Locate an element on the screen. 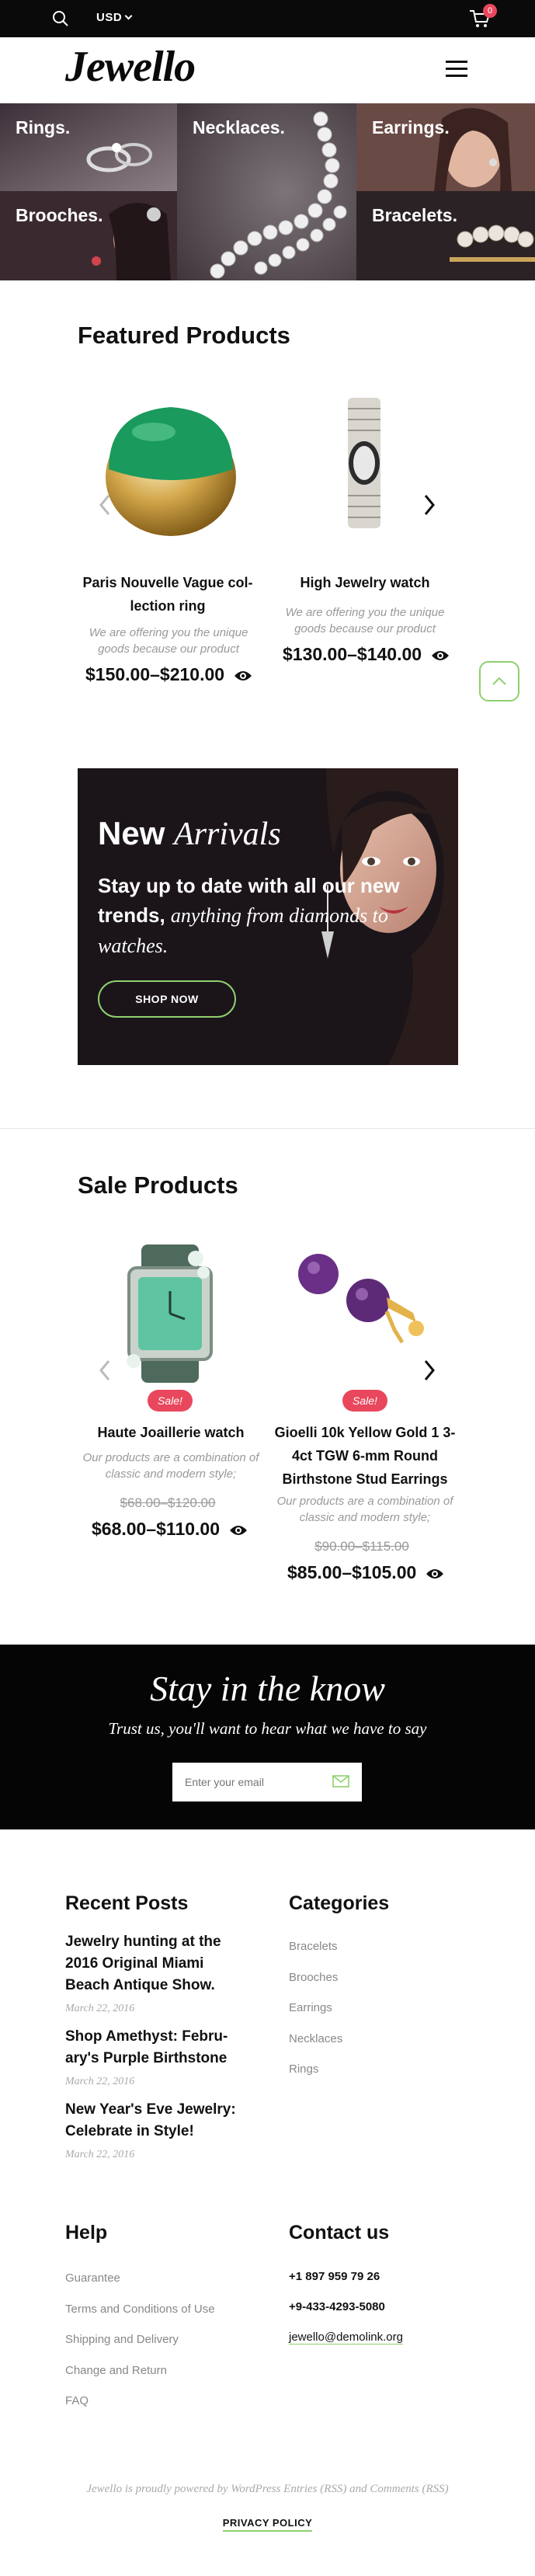  product-image-green-watch is located at coordinates (170, 1313).